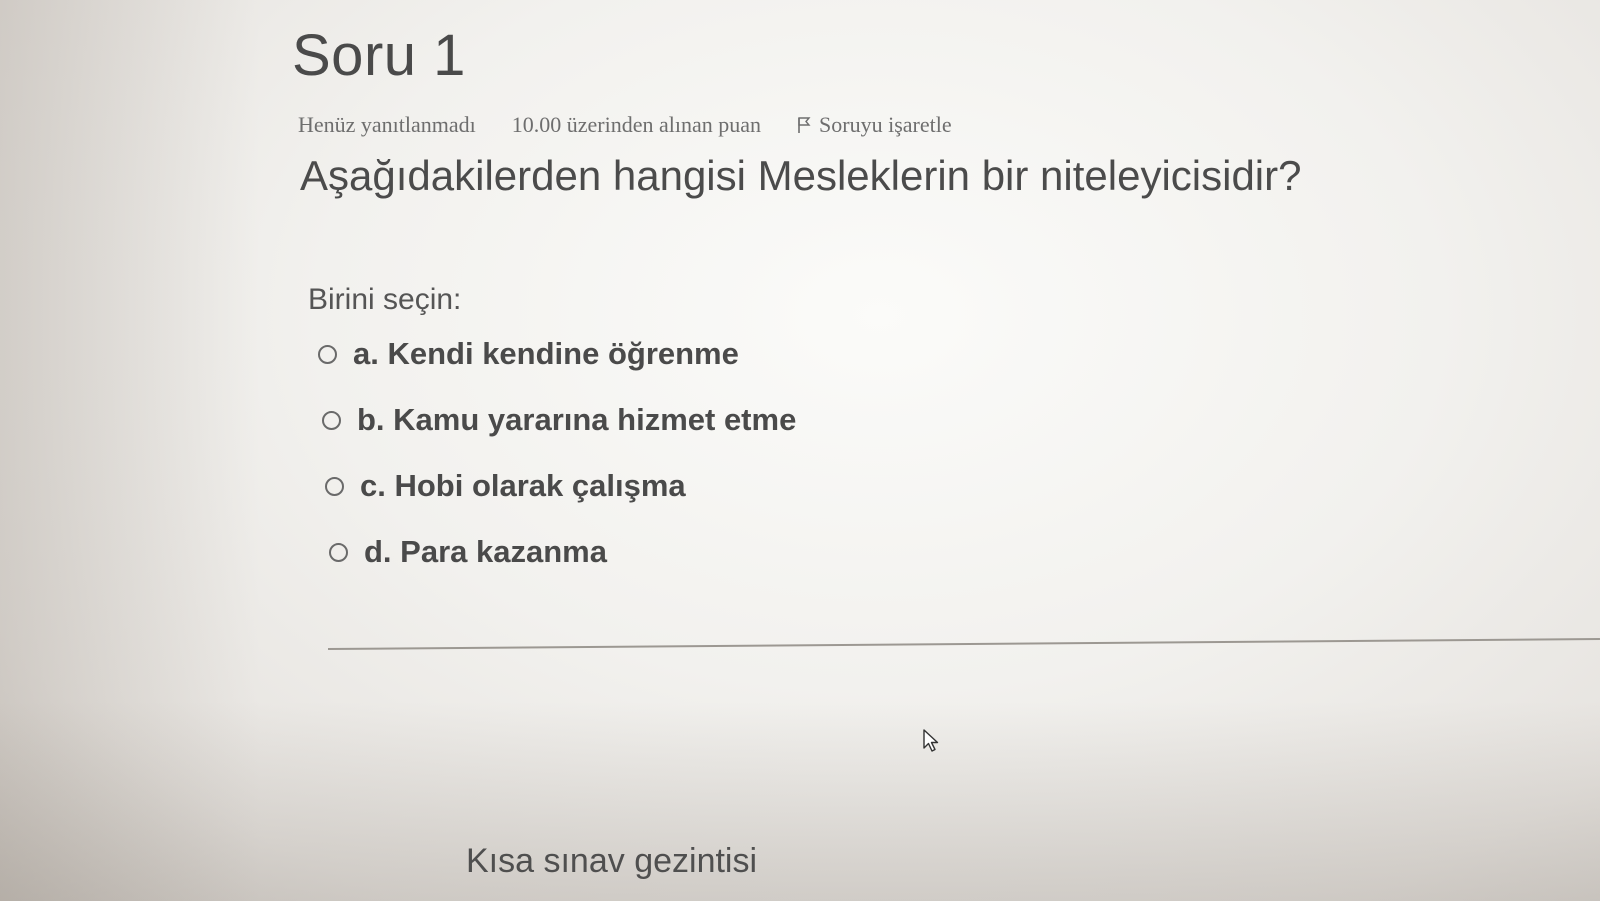 This screenshot has height=901, width=1600. What do you see at coordinates (931, 743) in the screenshot?
I see `mouse-pointer-icon` at bounding box center [931, 743].